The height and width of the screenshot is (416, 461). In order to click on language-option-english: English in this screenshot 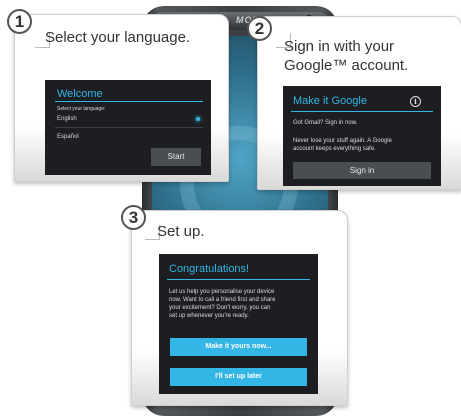, I will do `click(67, 119)`.